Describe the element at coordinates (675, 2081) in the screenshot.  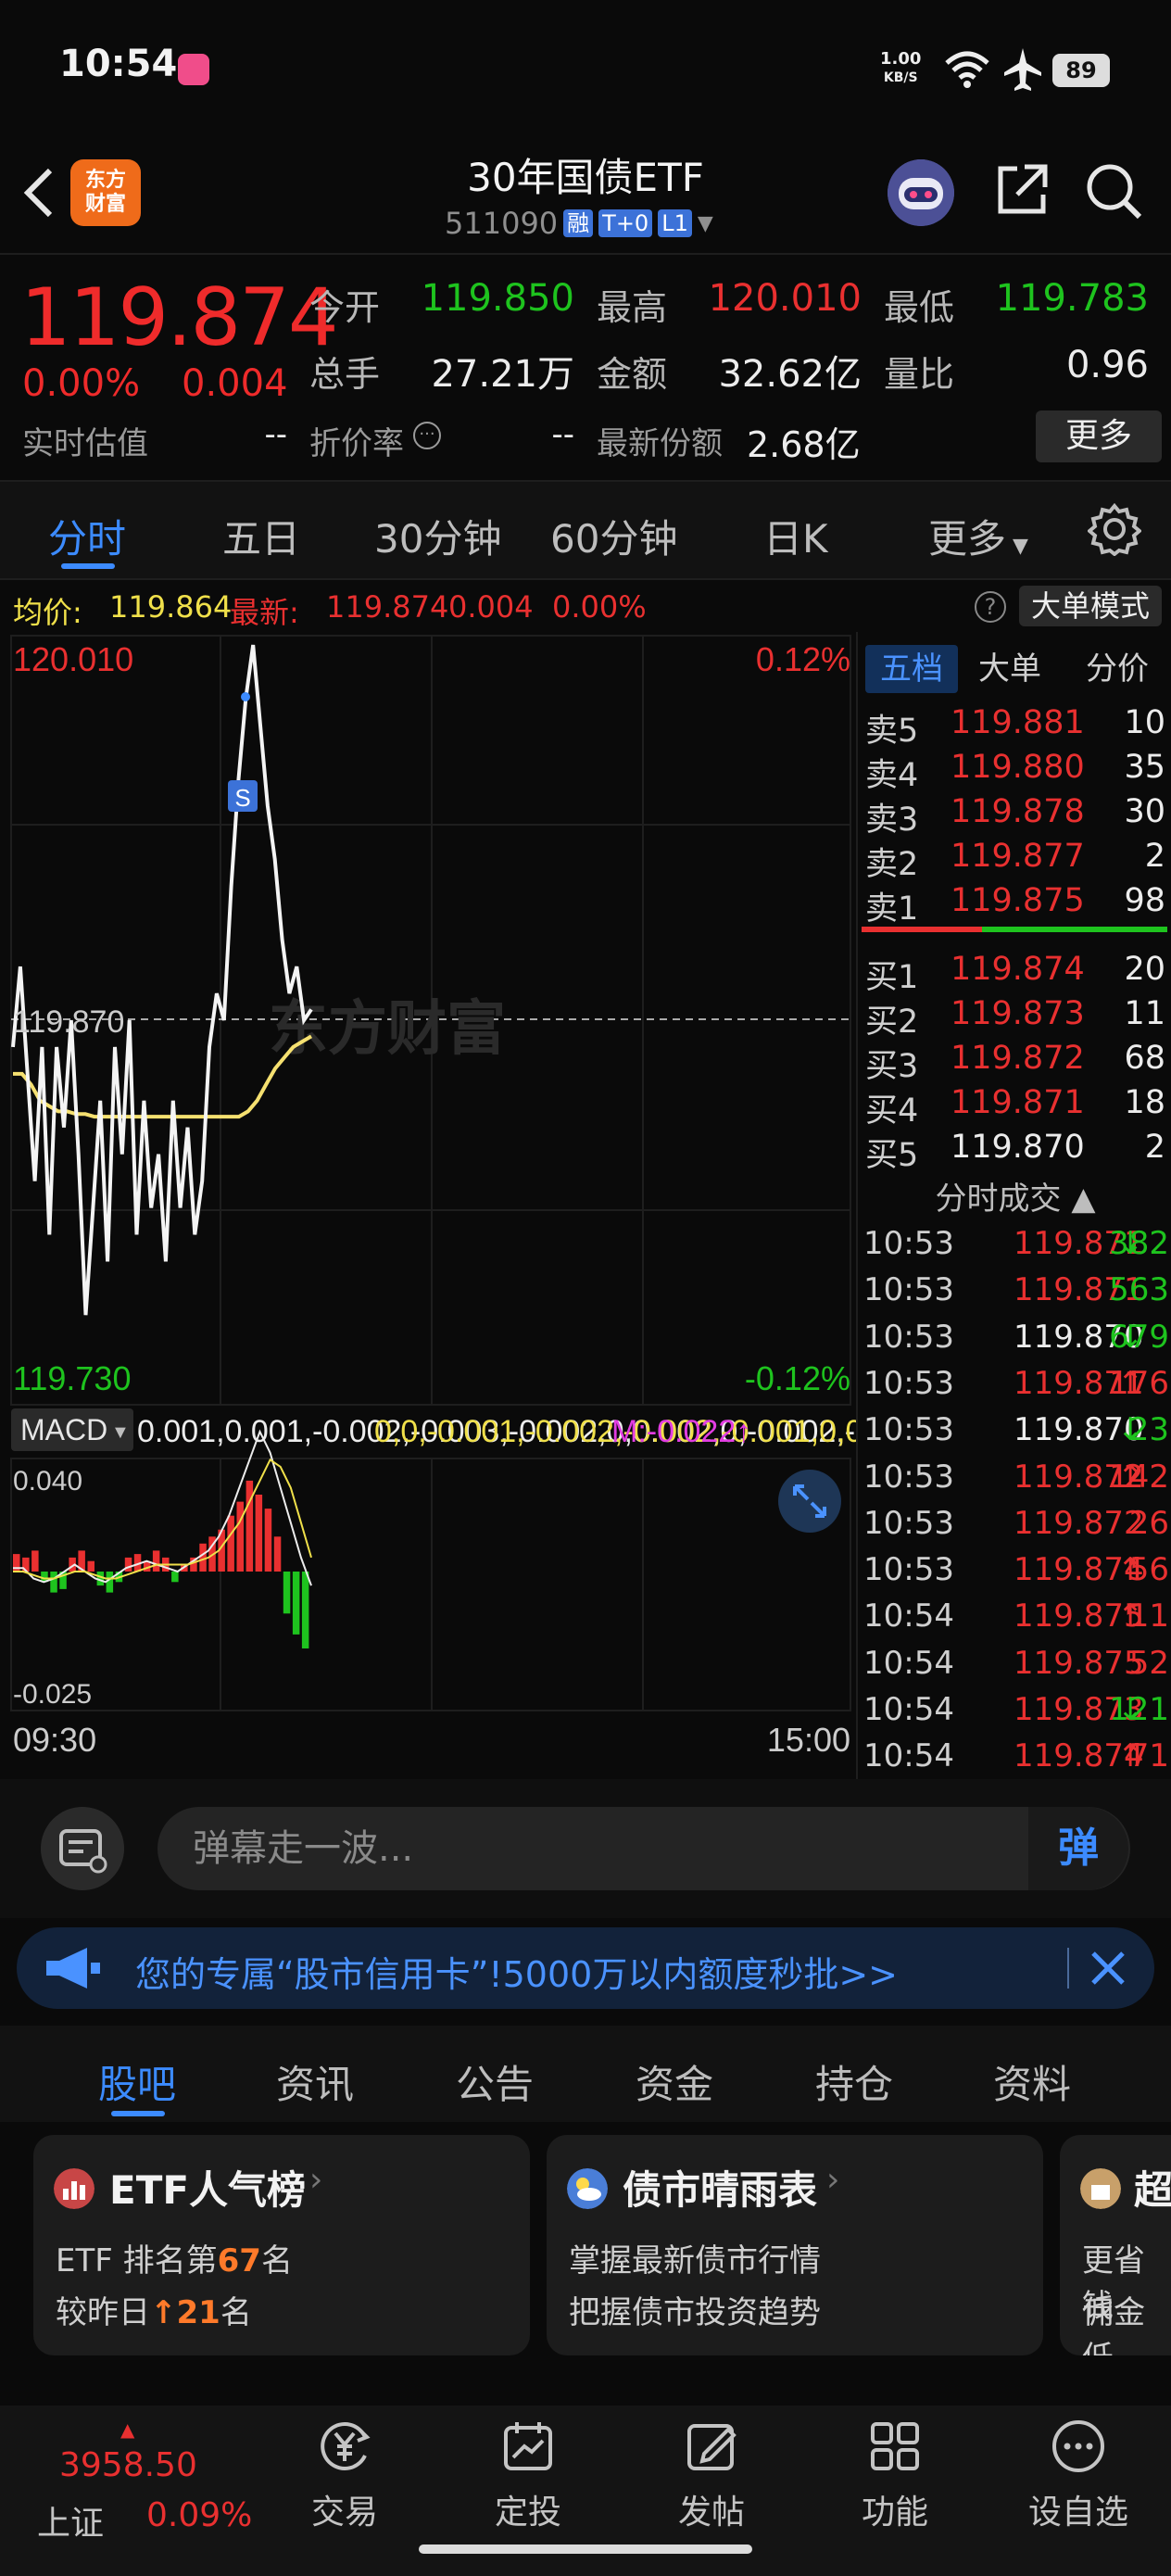
I see `tab-fund-flow: 资金` at that location.